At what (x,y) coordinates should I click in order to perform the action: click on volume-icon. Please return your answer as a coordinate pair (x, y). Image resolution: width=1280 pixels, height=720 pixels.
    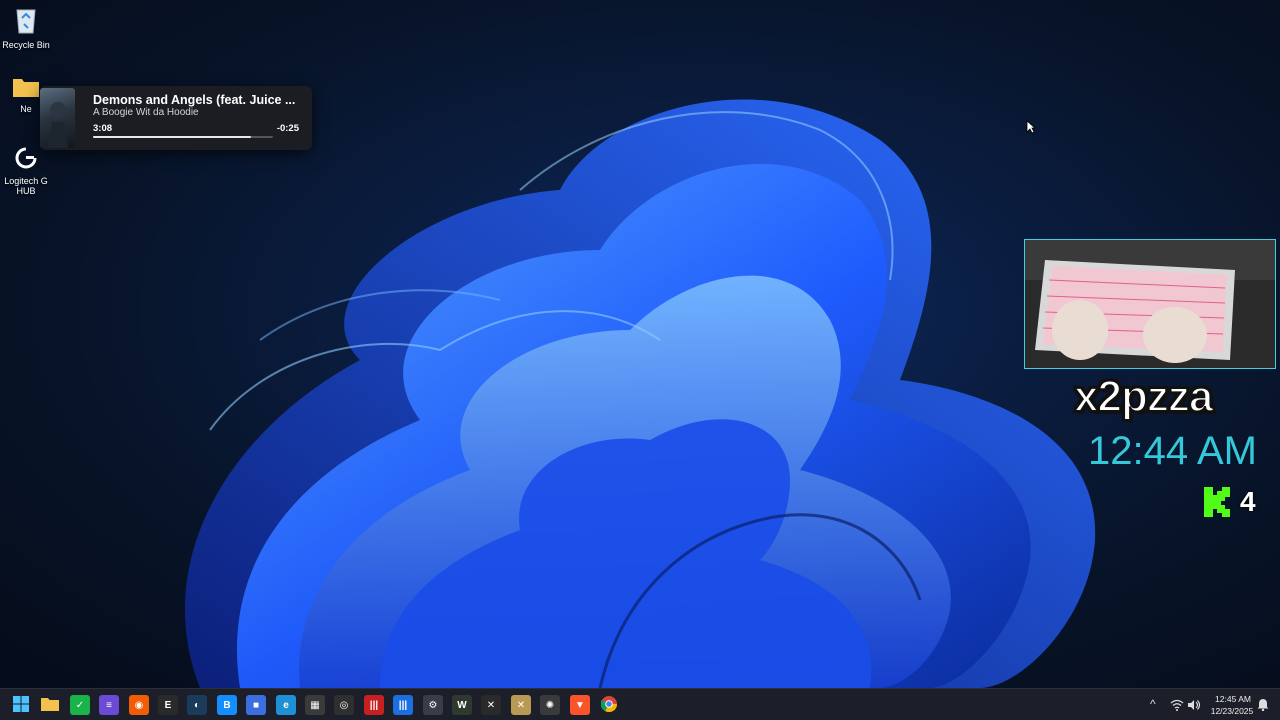
    Looking at the image, I should click on (1194, 705).